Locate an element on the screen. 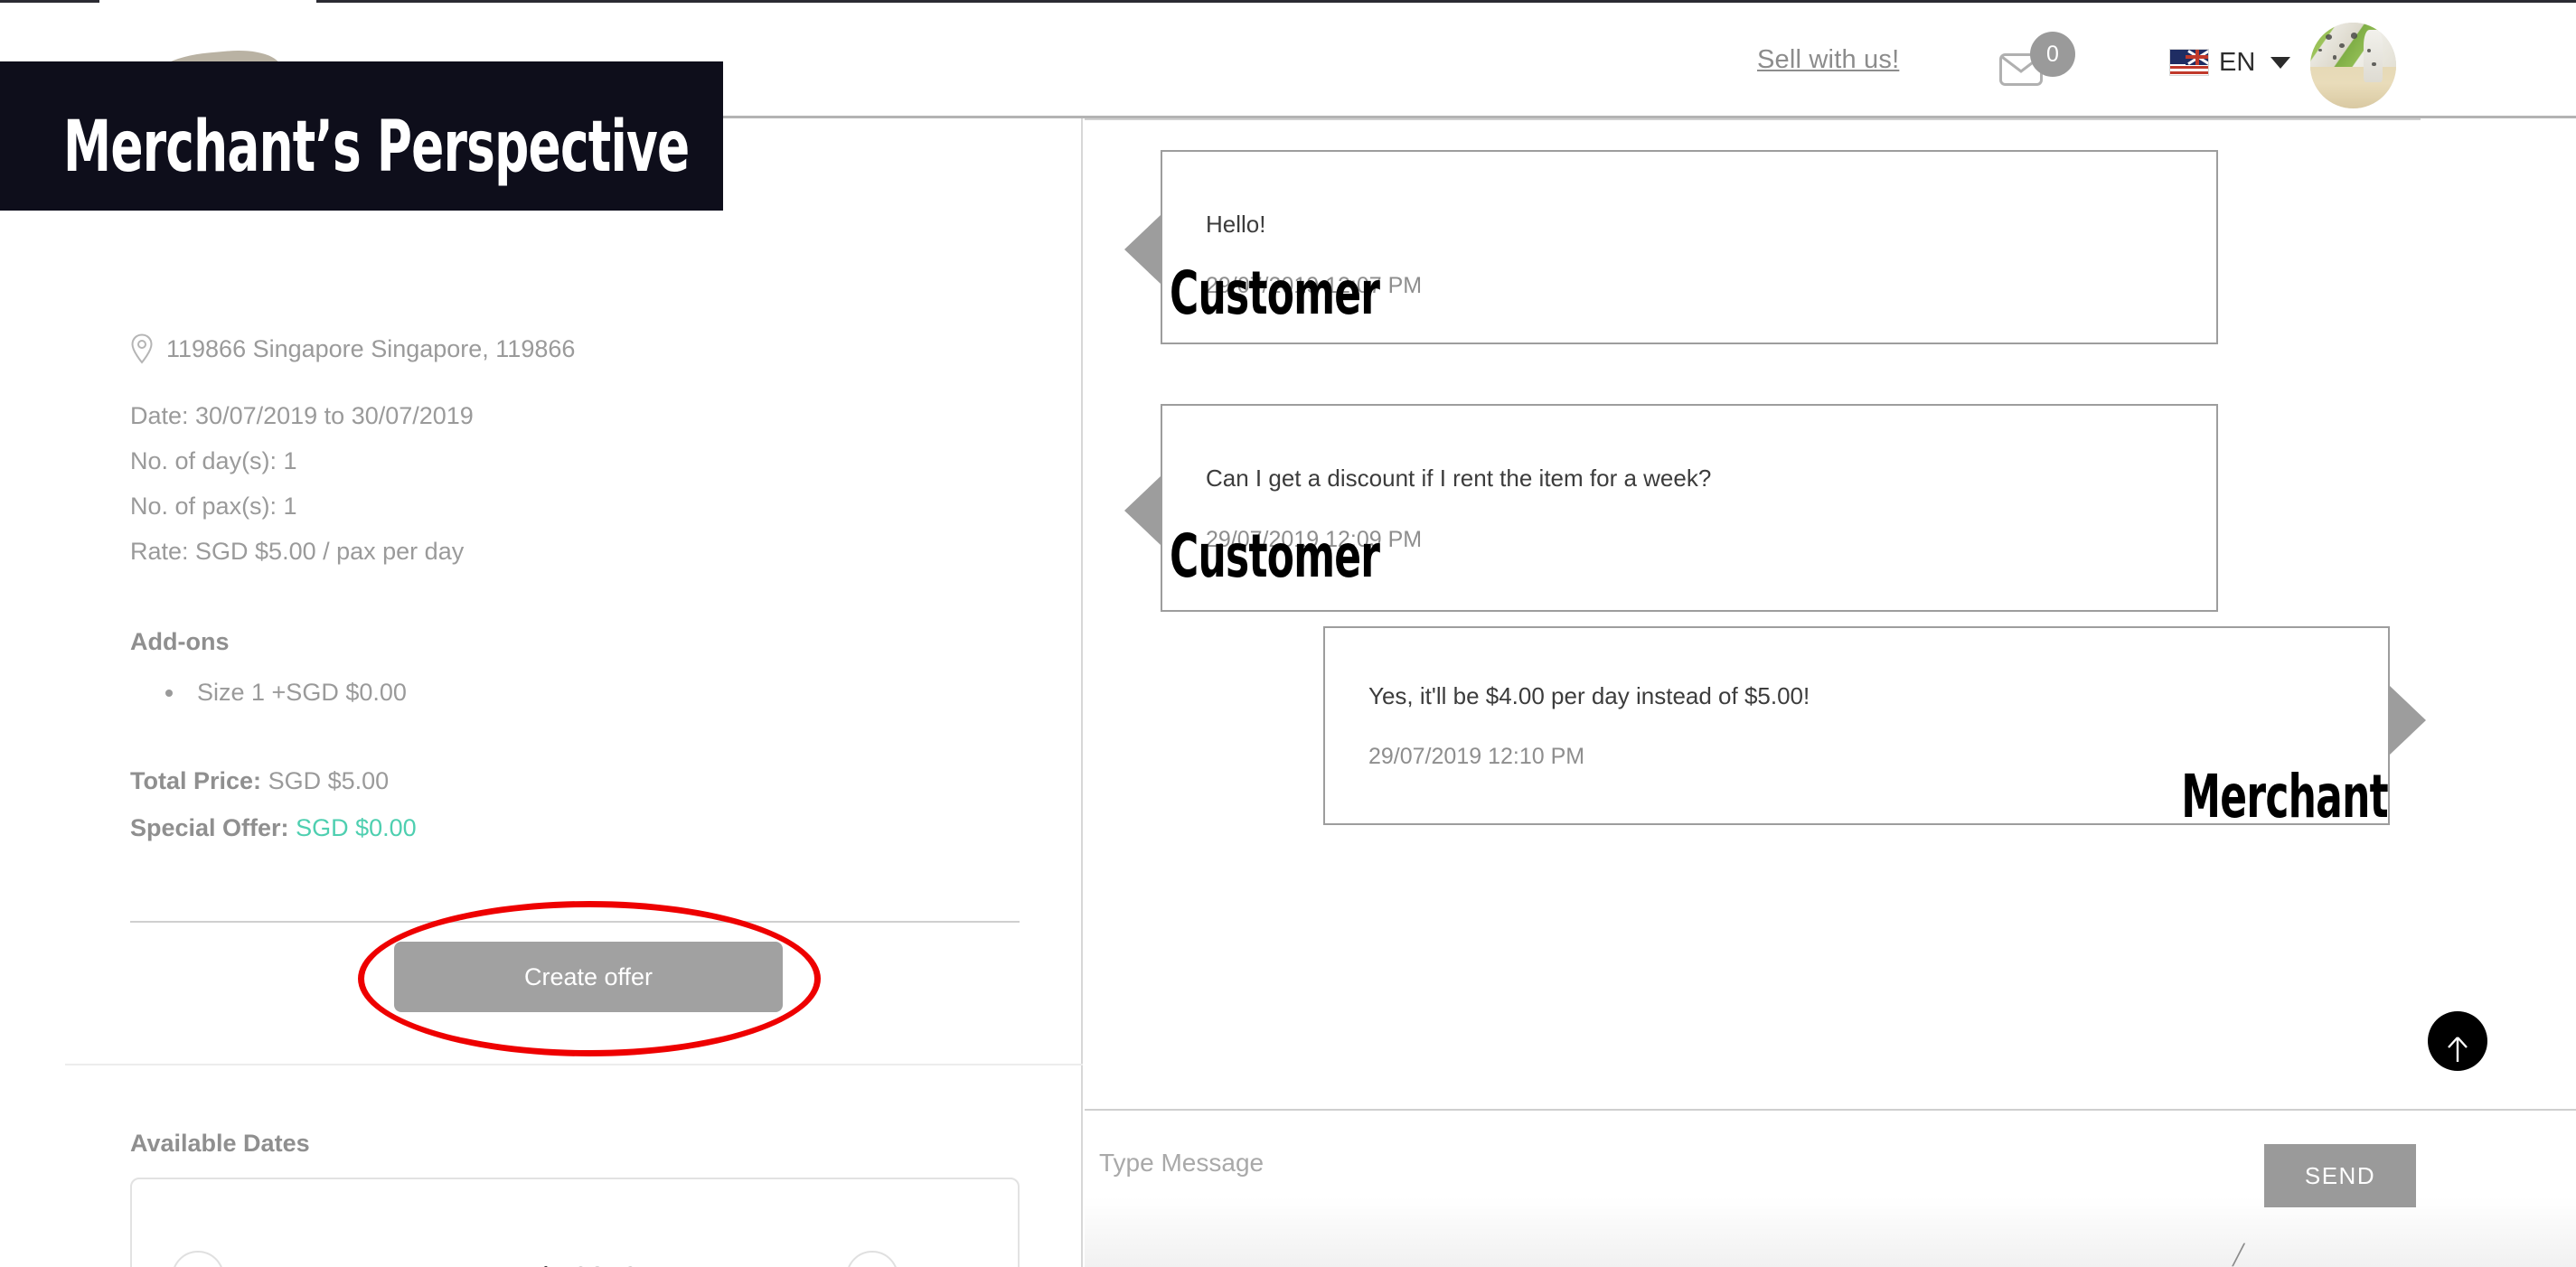 This screenshot has width=2576, height=1267. special-offer-value: SGD $0.00 is located at coordinates (357, 827).